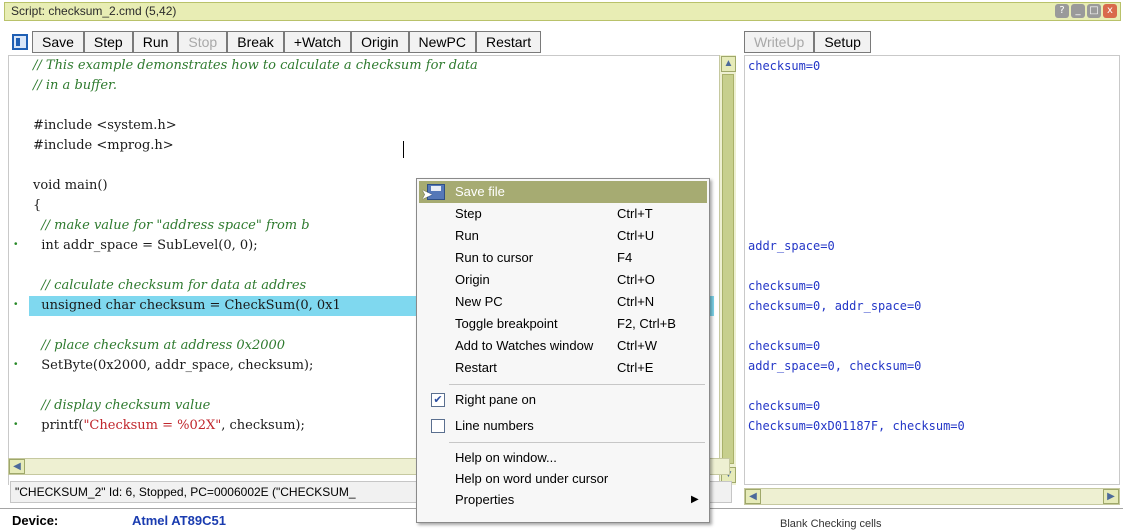 The width and height of the screenshot is (1123, 531). I want to click on minimize-icon: _, so click(1078, 11).